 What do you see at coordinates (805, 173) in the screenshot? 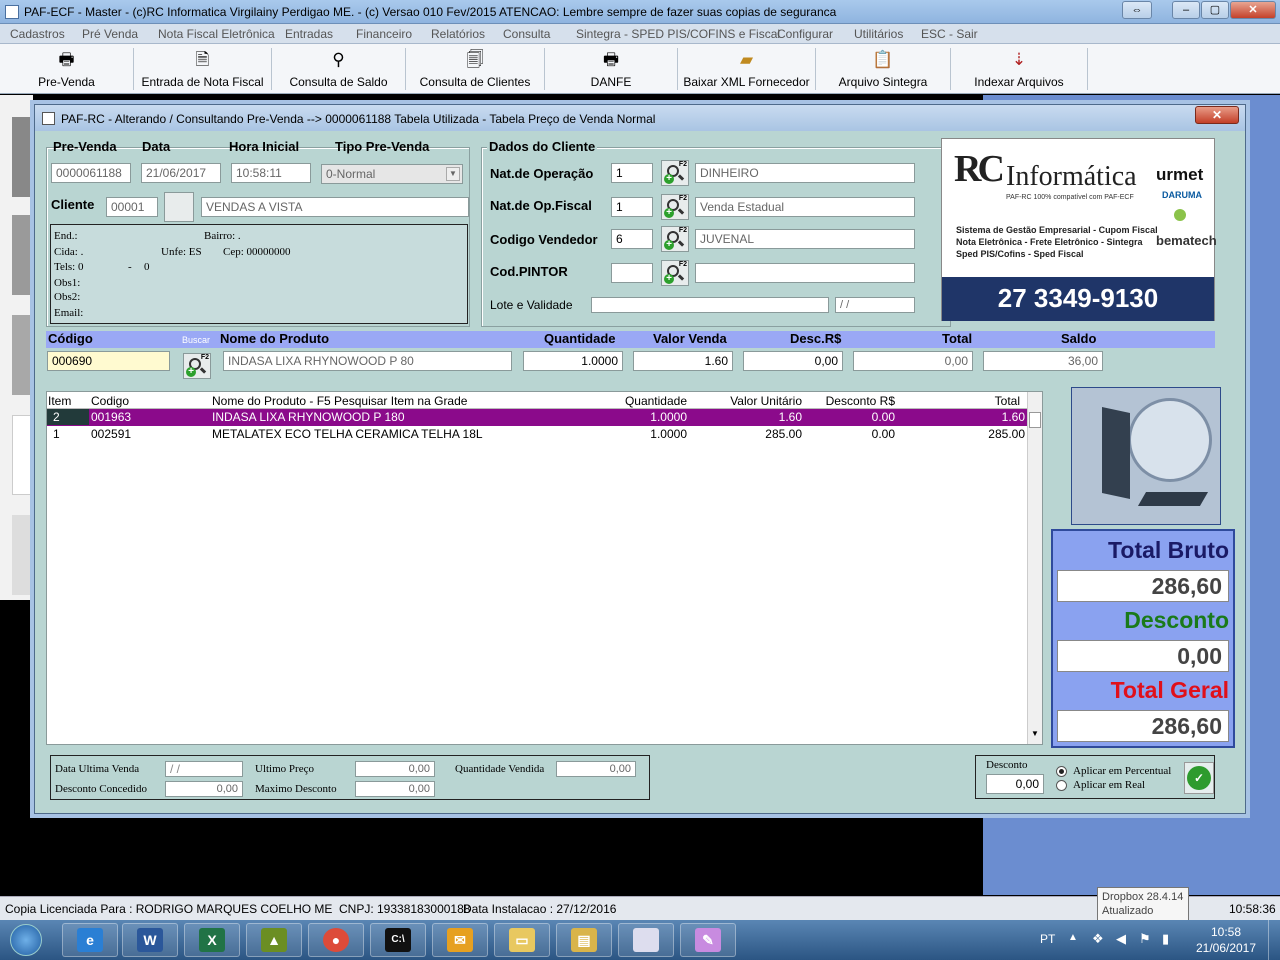
I see `nat-operacao-desc-field: DINHEIRO` at bounding box center [805, 173].